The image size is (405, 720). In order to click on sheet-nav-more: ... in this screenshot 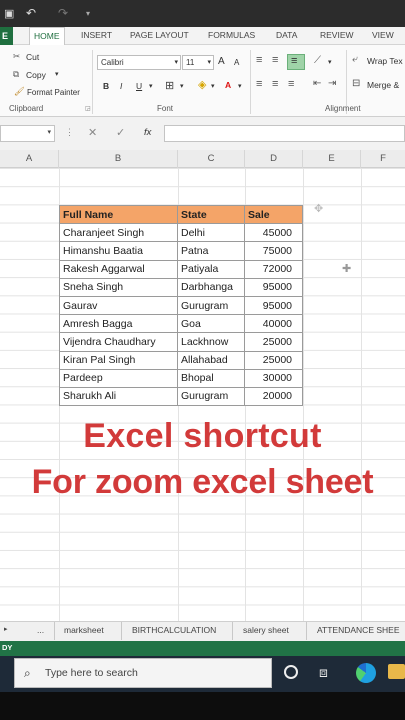, I will do `click(40, 630)`.